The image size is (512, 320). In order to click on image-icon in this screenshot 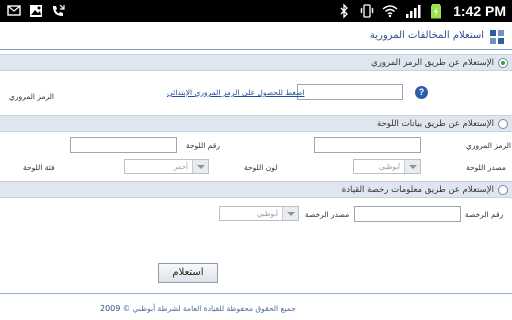, I will do `click(36, 11)`.